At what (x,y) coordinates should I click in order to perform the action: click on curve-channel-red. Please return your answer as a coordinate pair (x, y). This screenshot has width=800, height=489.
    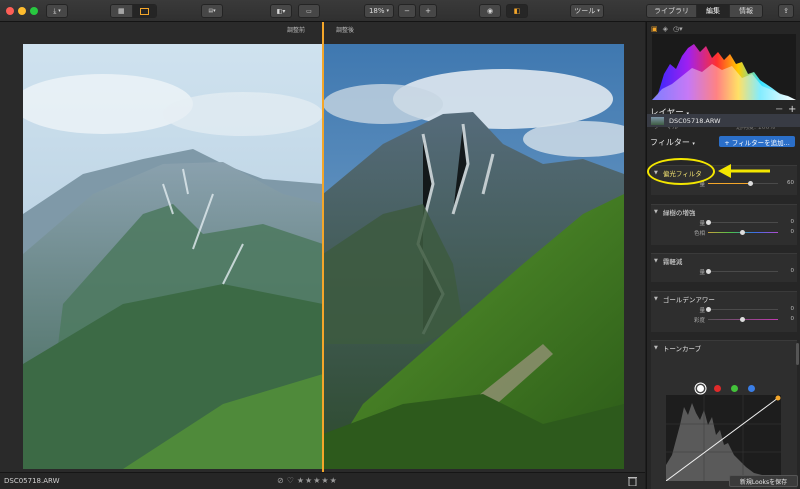
    Looking at the image, I should click on (717, 388).